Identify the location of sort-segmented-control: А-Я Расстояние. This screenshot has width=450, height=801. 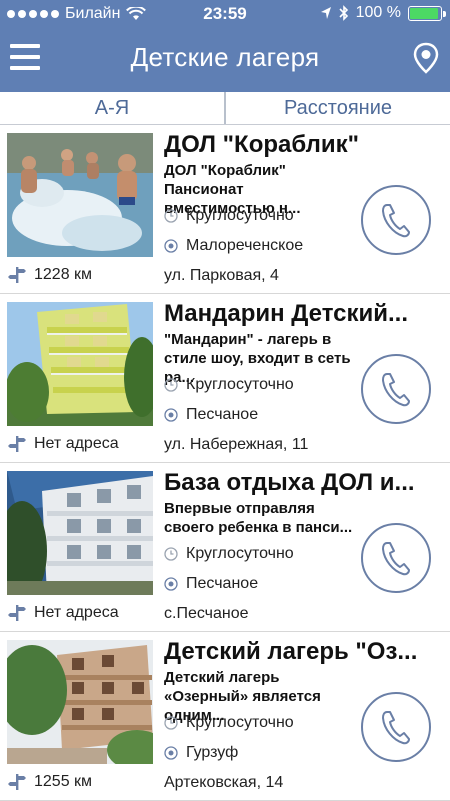
(225, 108).